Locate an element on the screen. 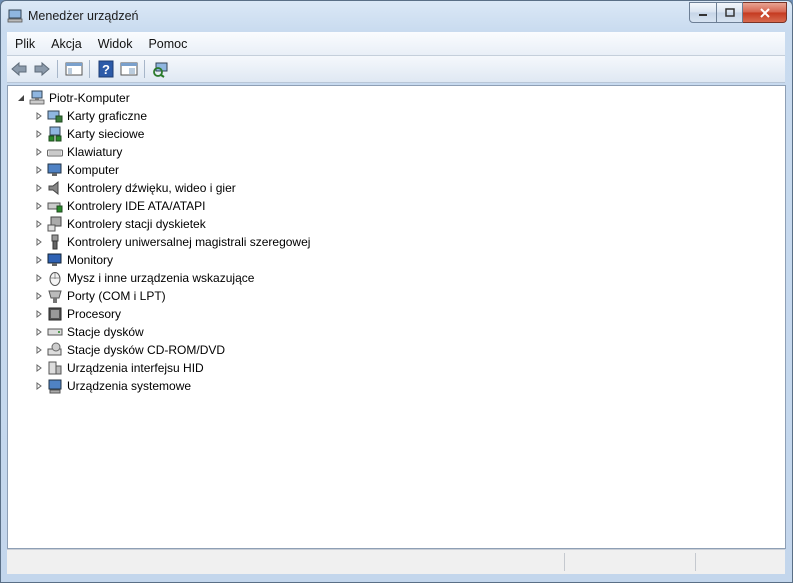 Image resolution: width=793 pixels, height=583 pixels. tree-category-label: Monitory is located at coordinates (90, 260).